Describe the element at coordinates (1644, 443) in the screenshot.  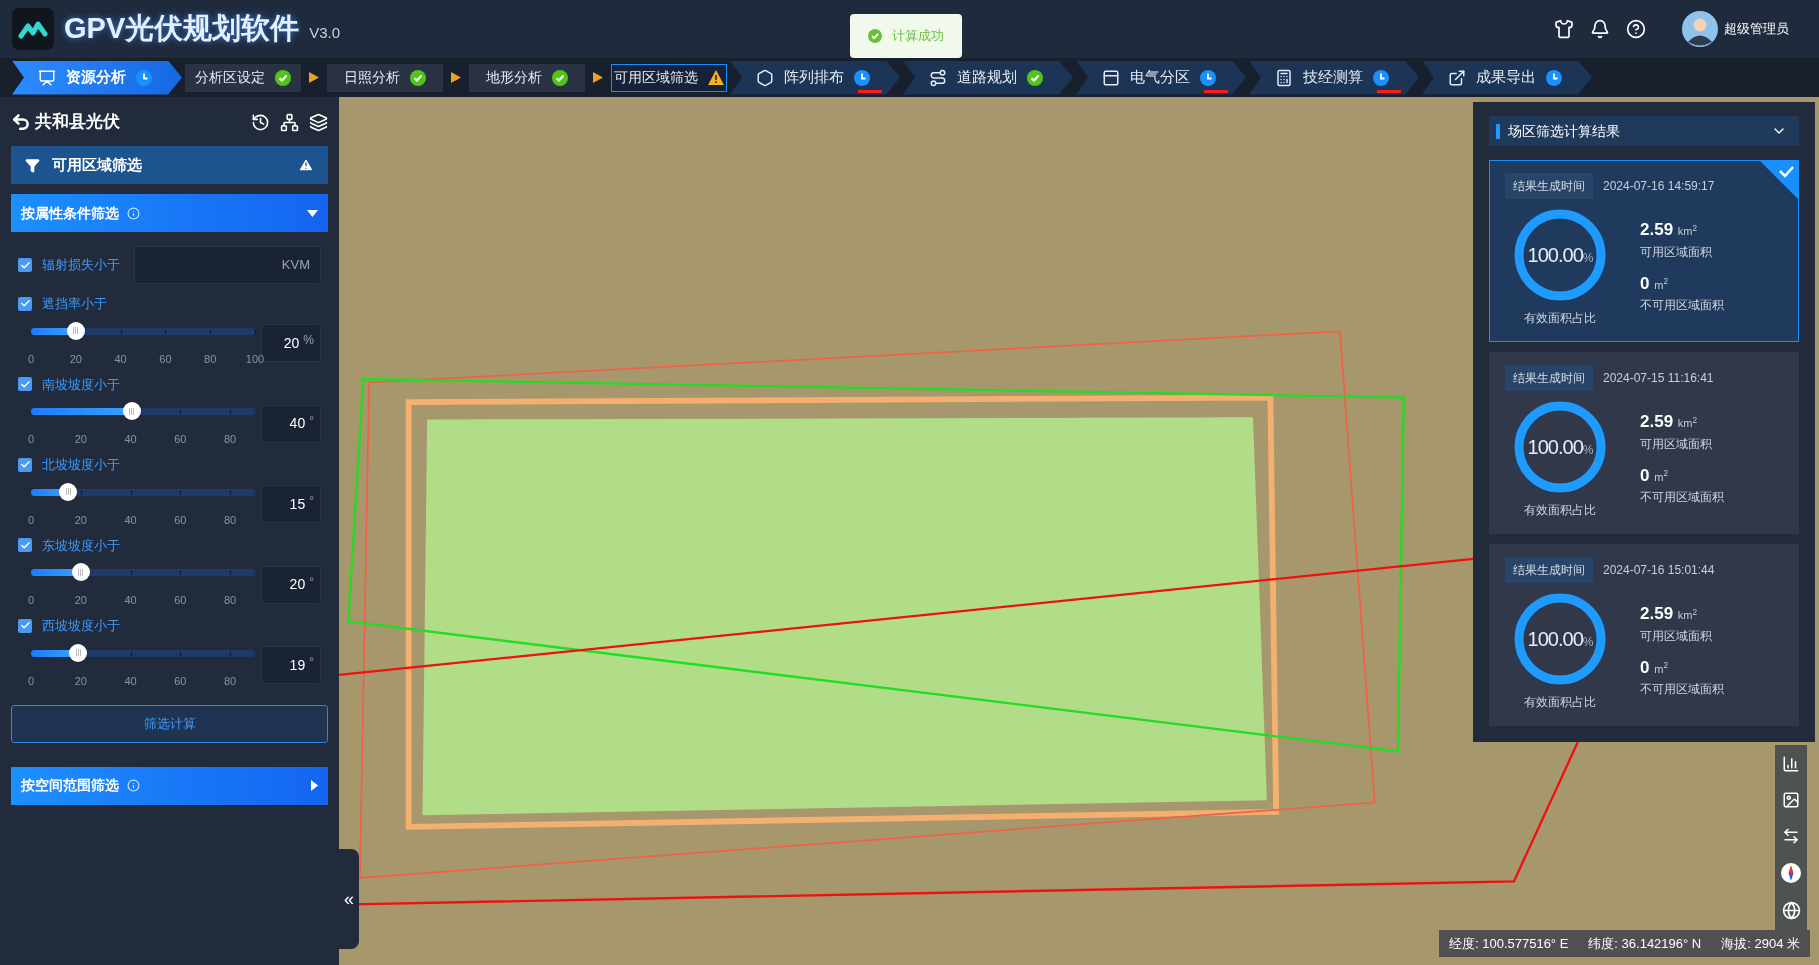
I see `result-card: 结果生成时间 2024-07-15 11:16:41 100.00% 有效面积占比 2.59 km$^{2}$ 可用区域面积 0 m$^{2}$ 不可用区域面积` at that location.